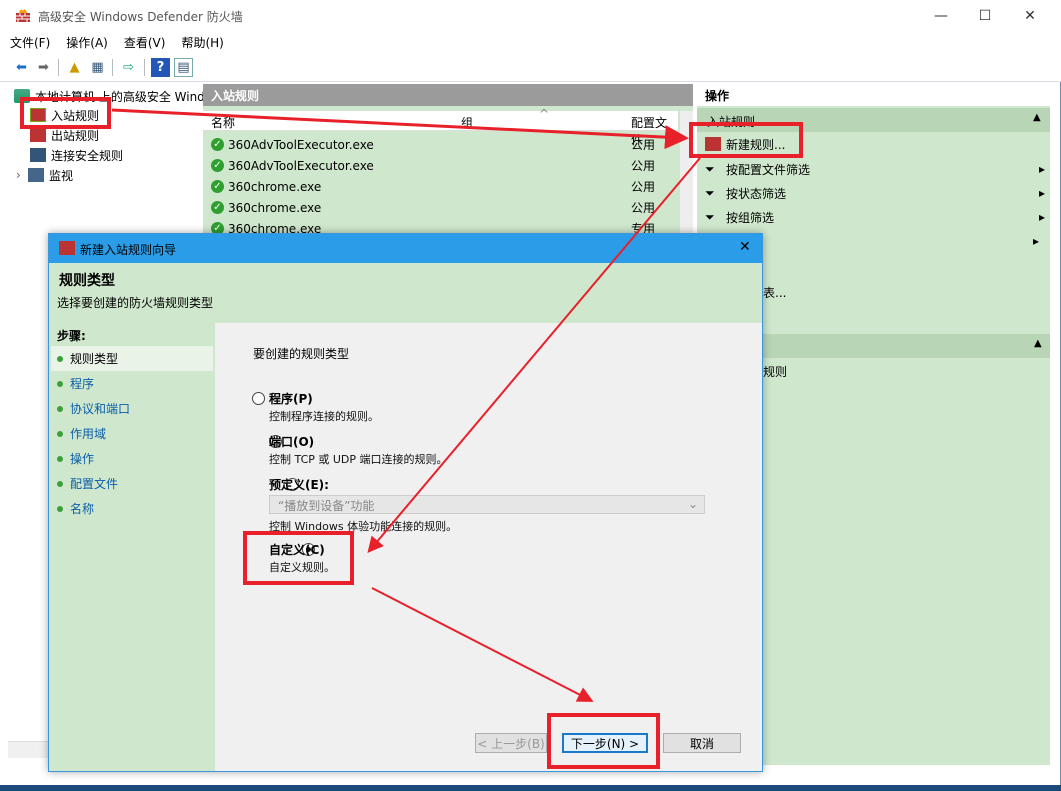 The height and width of the screenshot is (791, 1061). What do you see at coordinates (692, 504) in the screenshot?
I see `chevron-down-icon: ⌄` at bounding box center [692, 504].